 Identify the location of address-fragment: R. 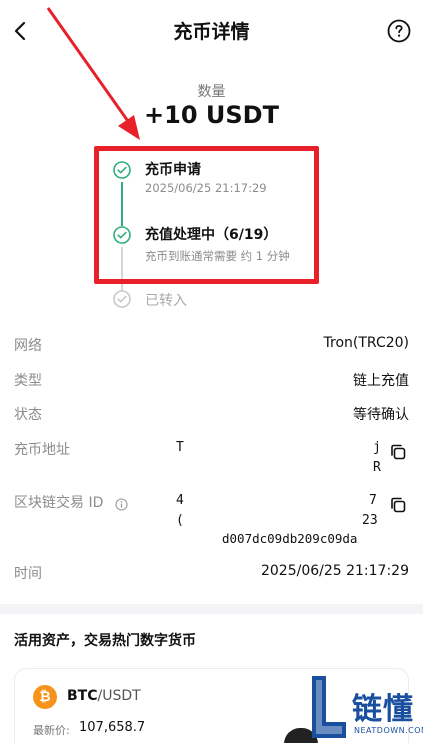
(377, 467).